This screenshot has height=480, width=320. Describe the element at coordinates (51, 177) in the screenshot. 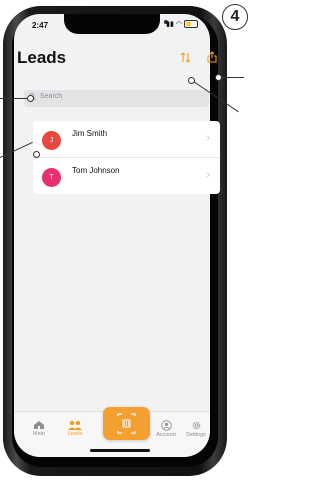

I see `avatar: T` at that location.